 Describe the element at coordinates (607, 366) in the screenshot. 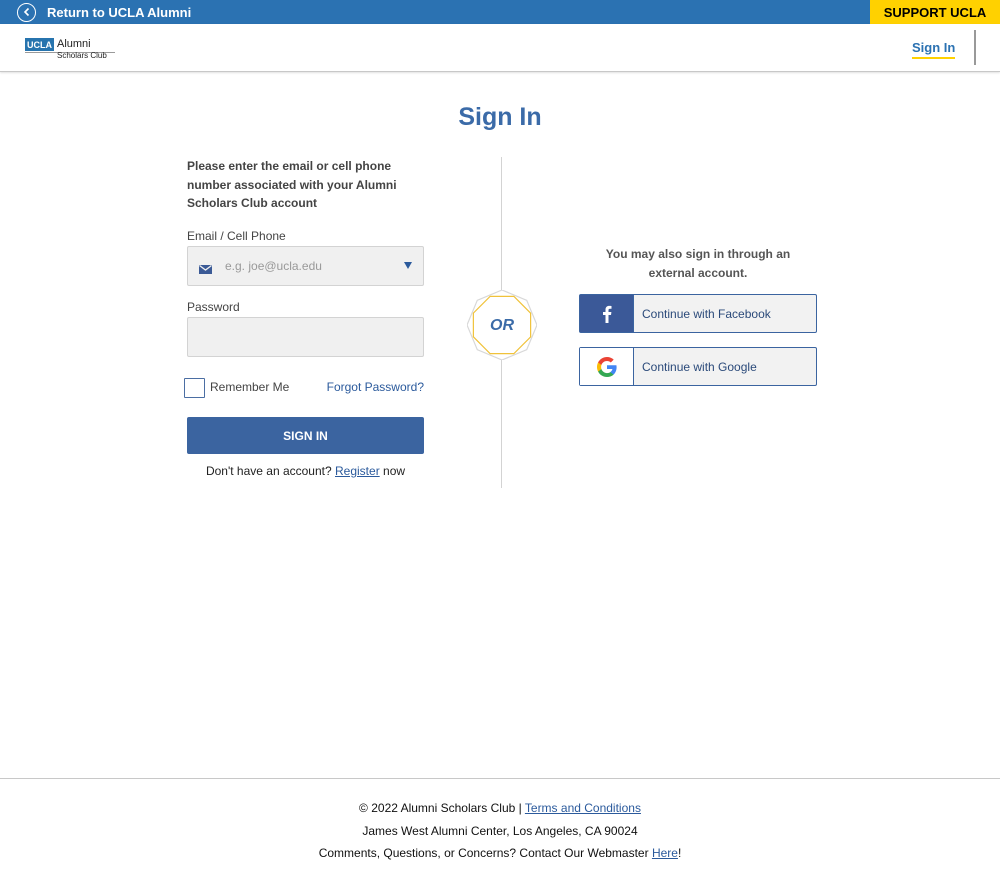

I see `google-icon` at that location.